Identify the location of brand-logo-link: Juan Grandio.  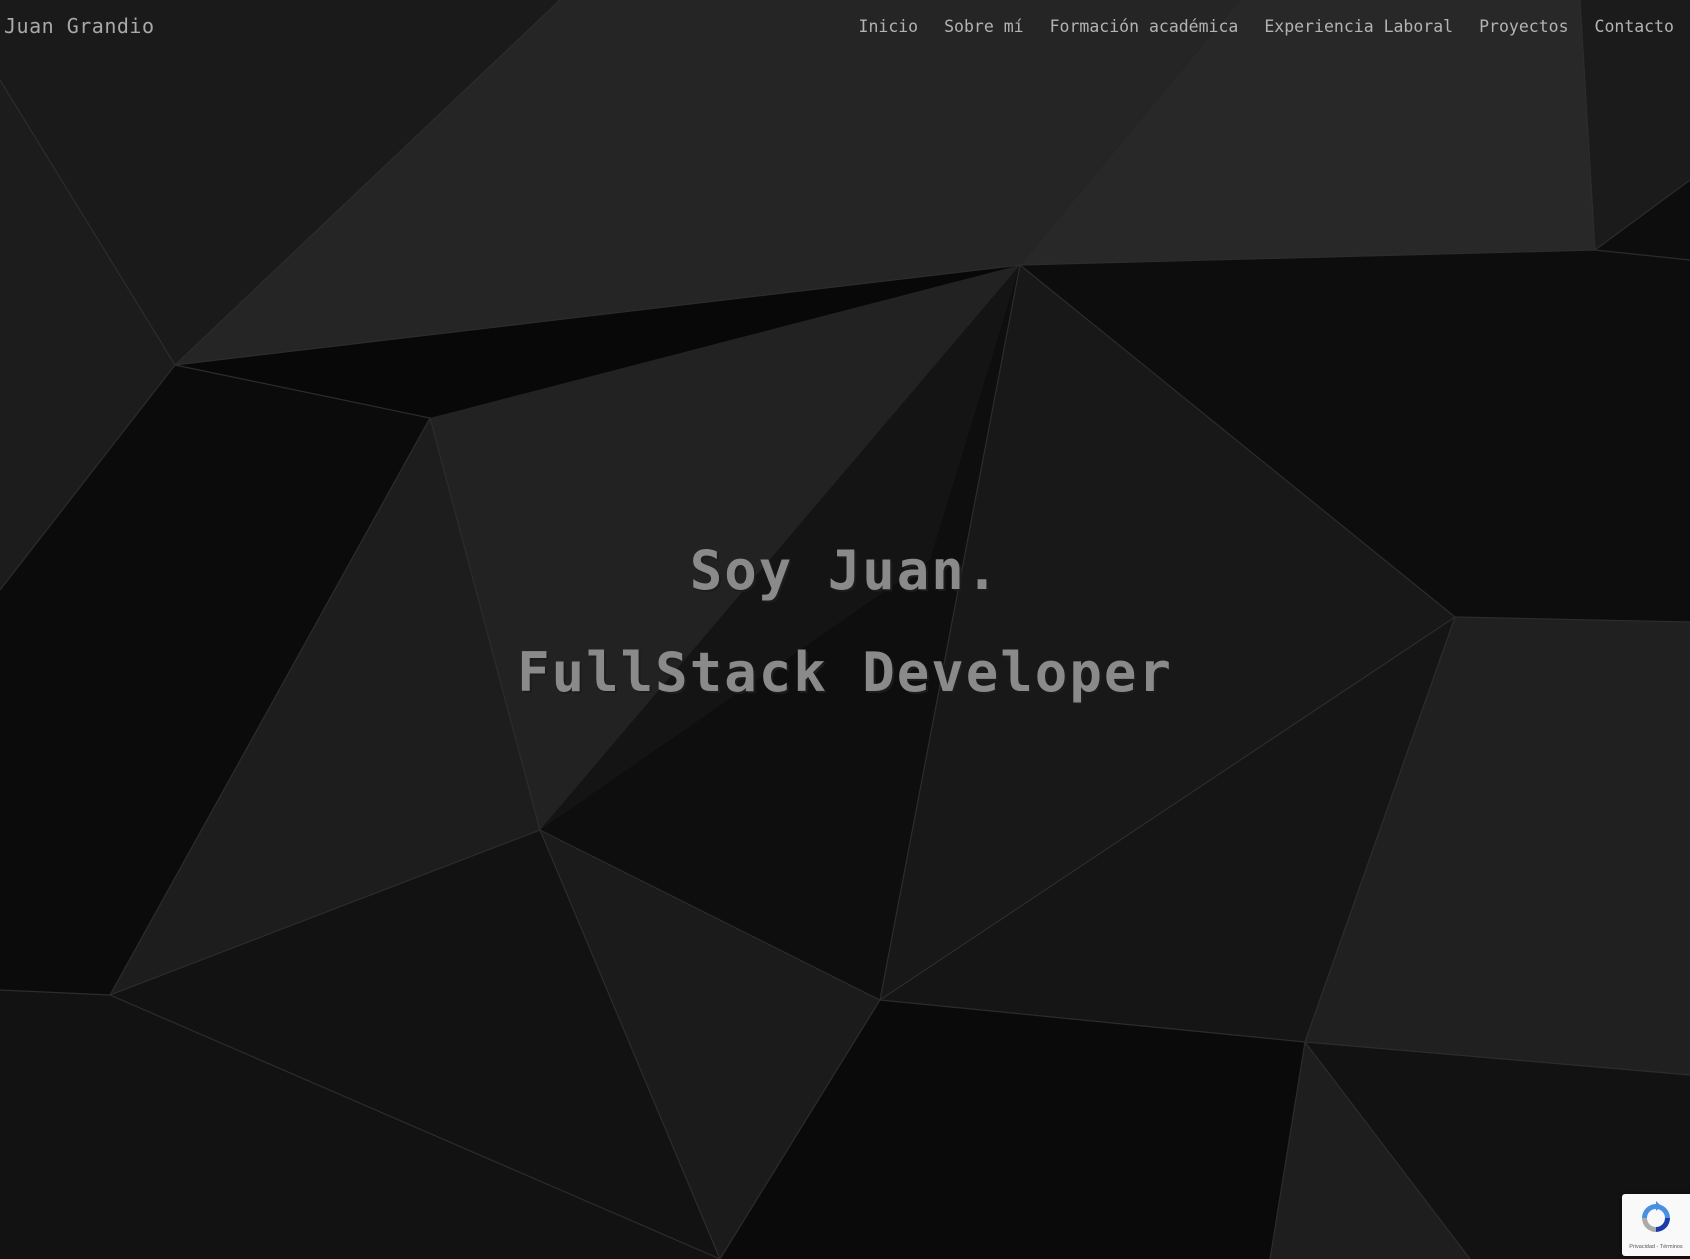
(79, 26).